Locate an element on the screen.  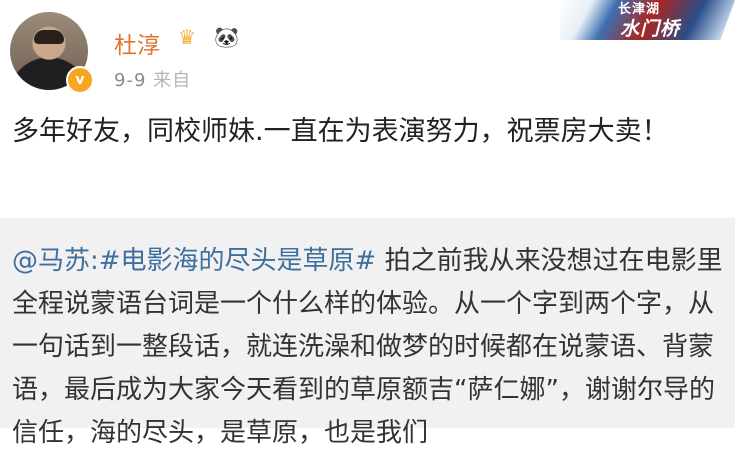
crown-icon: ♛ is located at coordinates (187, 37).